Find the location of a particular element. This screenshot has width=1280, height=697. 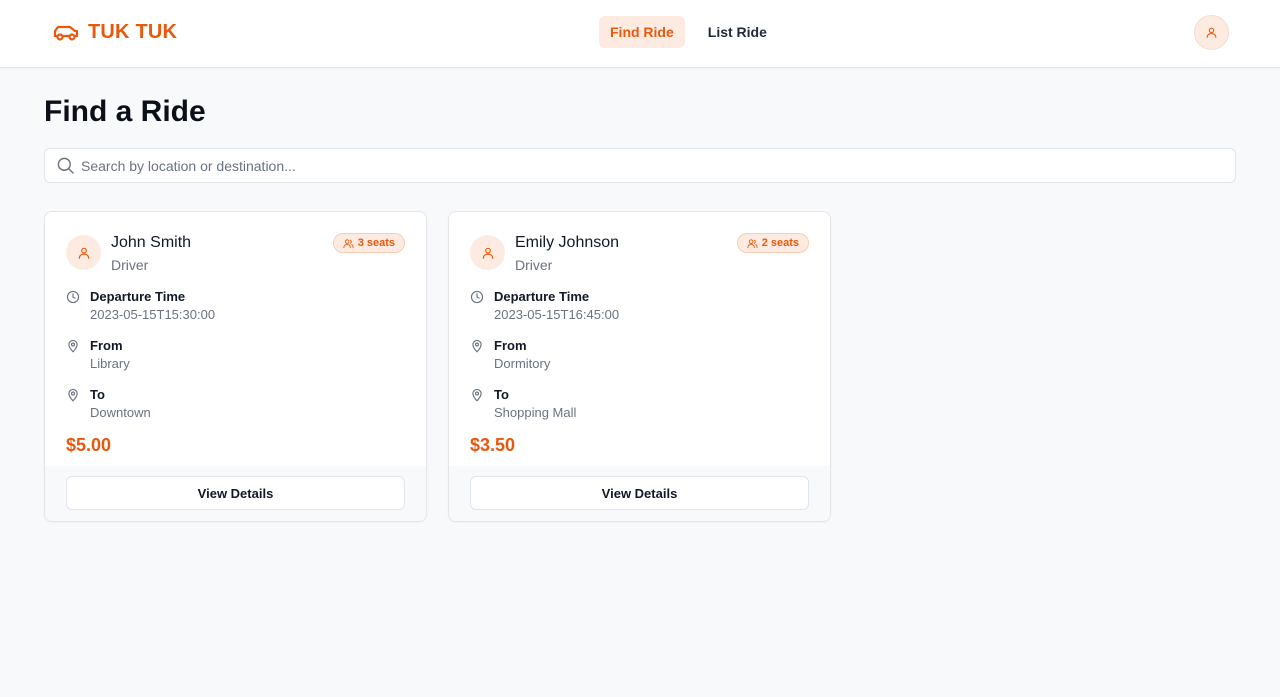

search-bar is located at coordinates (640, 165).